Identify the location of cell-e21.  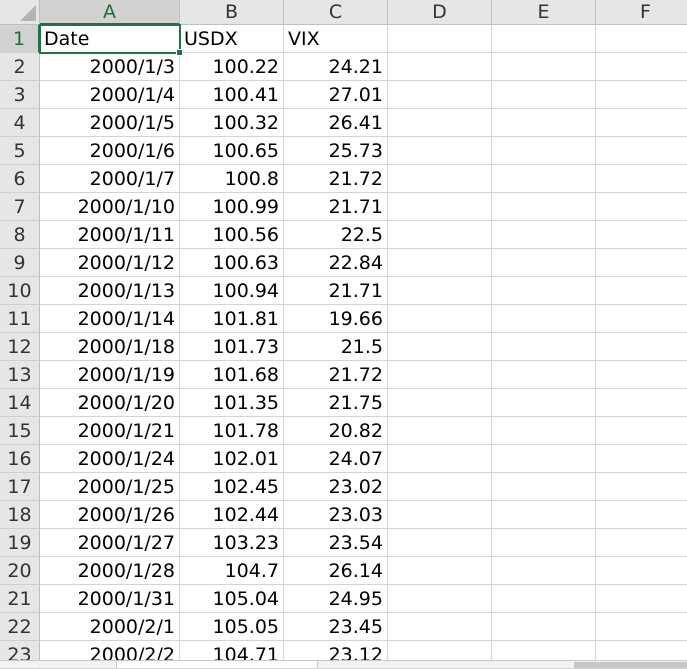
(544, 599).